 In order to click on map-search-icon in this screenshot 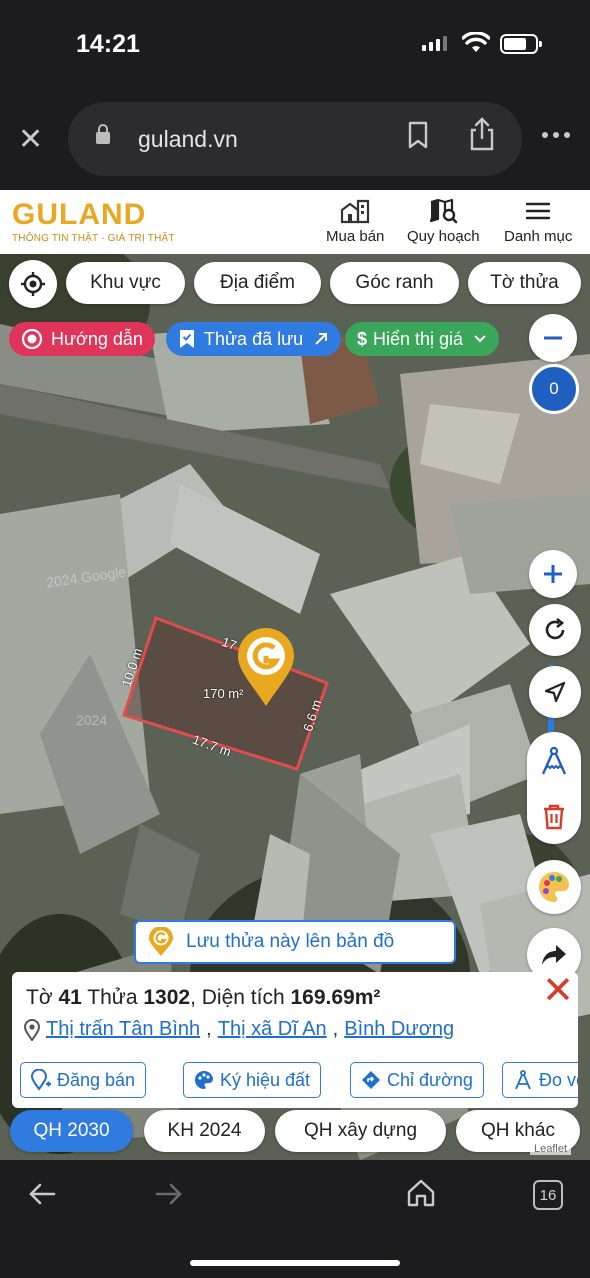, I will do `click(444, 211)`.